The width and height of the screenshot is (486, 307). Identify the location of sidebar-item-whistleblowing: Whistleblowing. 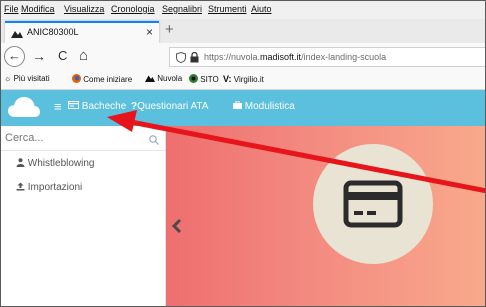
(55, 163).